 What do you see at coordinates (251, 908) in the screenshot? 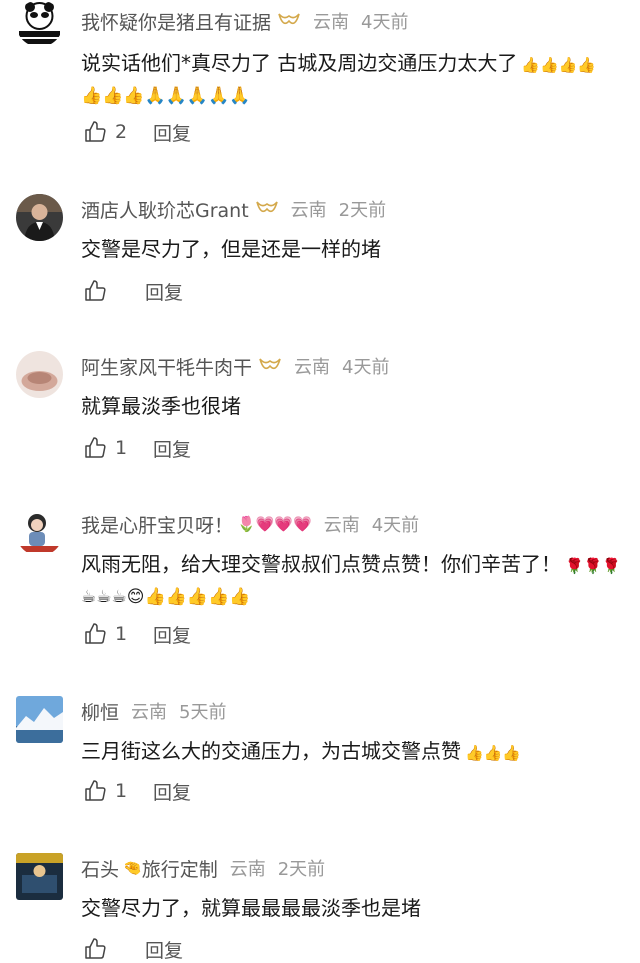
I see `comment-text: 交警尽力了，就算最最最最淡季也是堵` at bounding box center [251, 908].